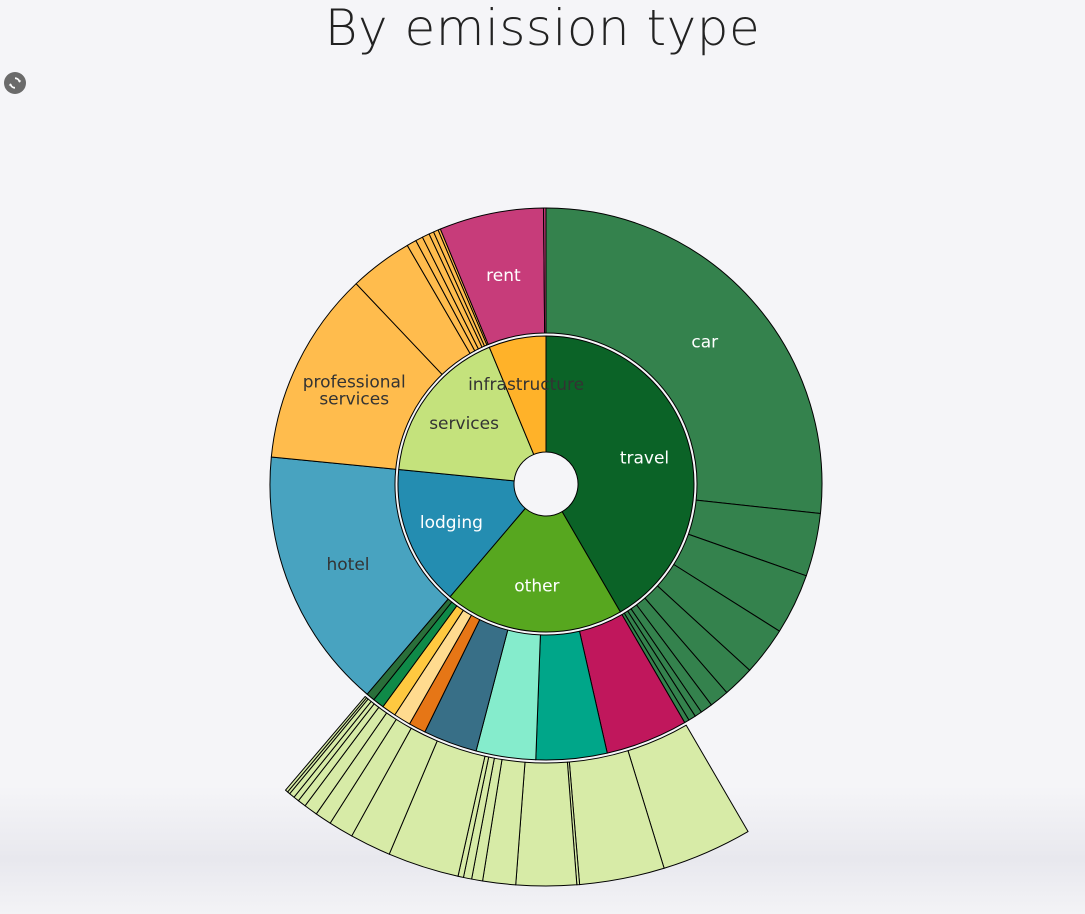 This screenshot has width=1085, height=914. Describe the element at coordinates (464, 424) in the screenshot. I see `inner-label-3: services` at that location.